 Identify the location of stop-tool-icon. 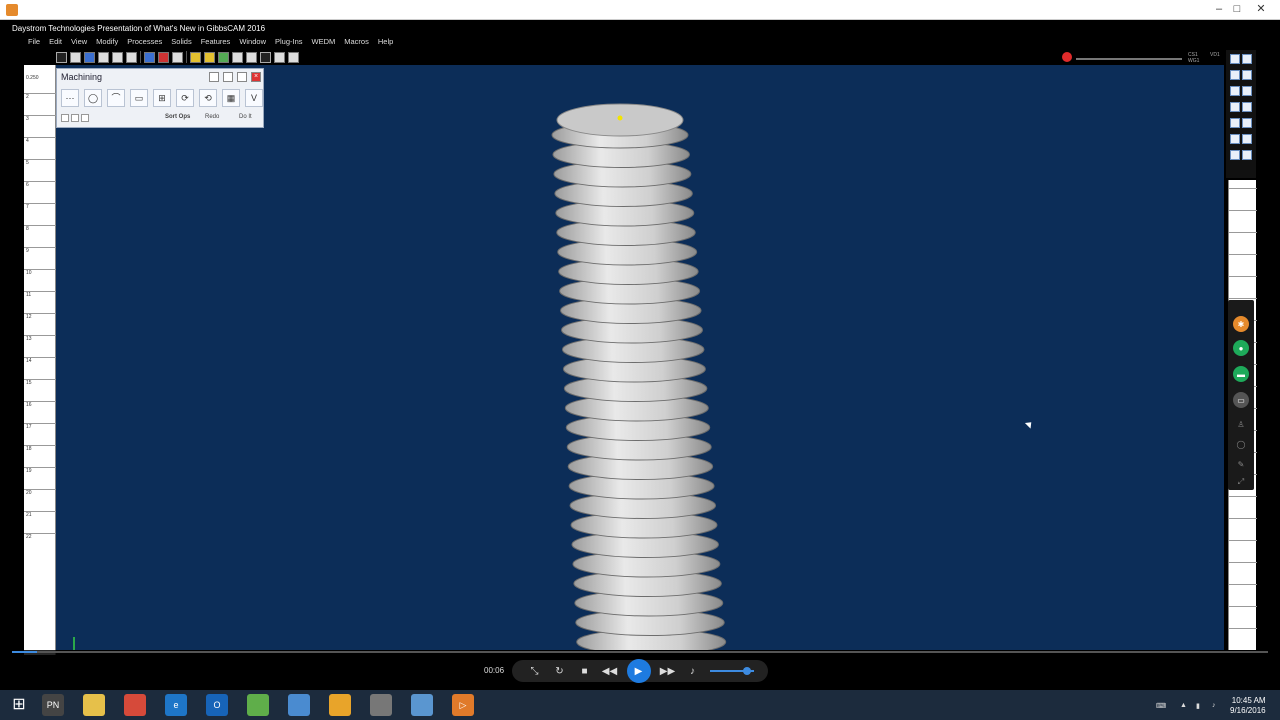
(163, 57).